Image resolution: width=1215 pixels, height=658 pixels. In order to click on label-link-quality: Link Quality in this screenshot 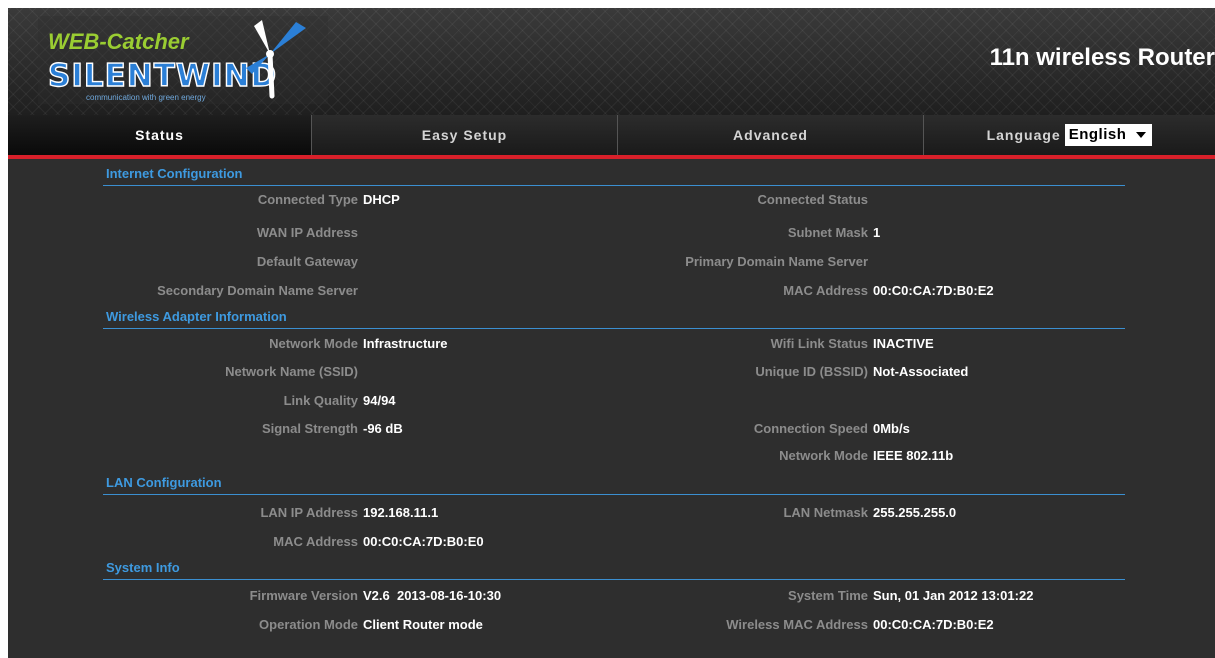, I will do `click(320, 400)`.